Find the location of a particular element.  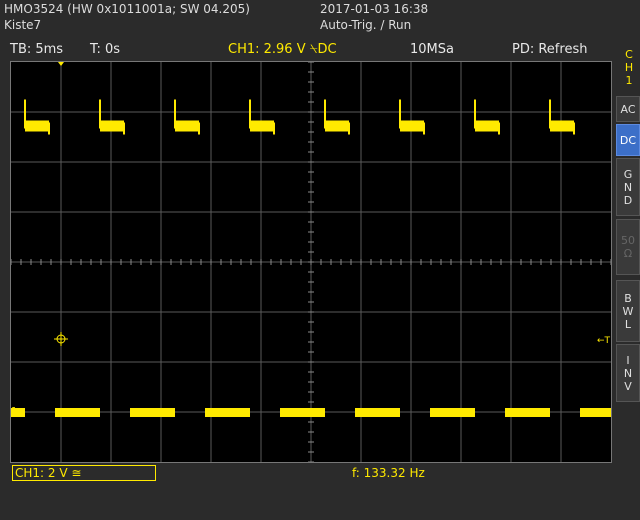

channel-tag-letter: H is located at coordinates (629, 67).